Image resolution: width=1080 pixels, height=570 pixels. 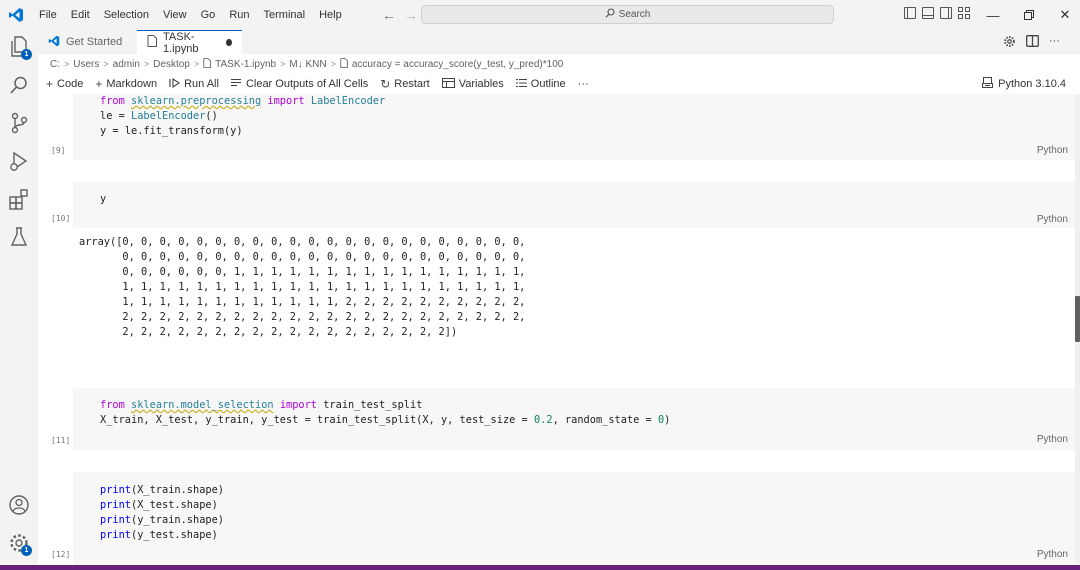 What do you see at coordinates (55, 64) in the screenshot?
I see `breadcrumb-item: C:` at bounding box center [55, 64].